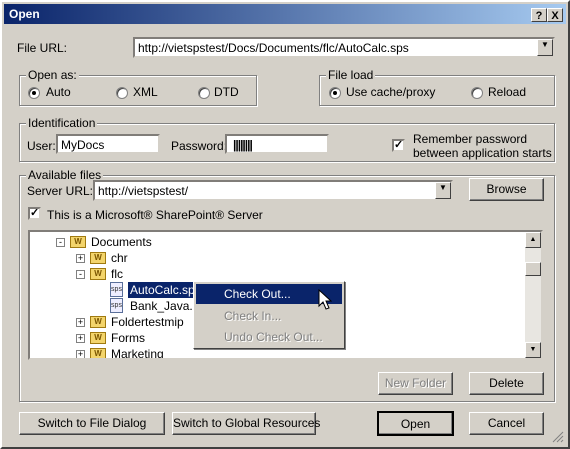 The width and height of the screenshot is (570, 449). Describe the element at coordinates (482, 153) in the screenshot. I see `remember-line2: between application starts` at that location.